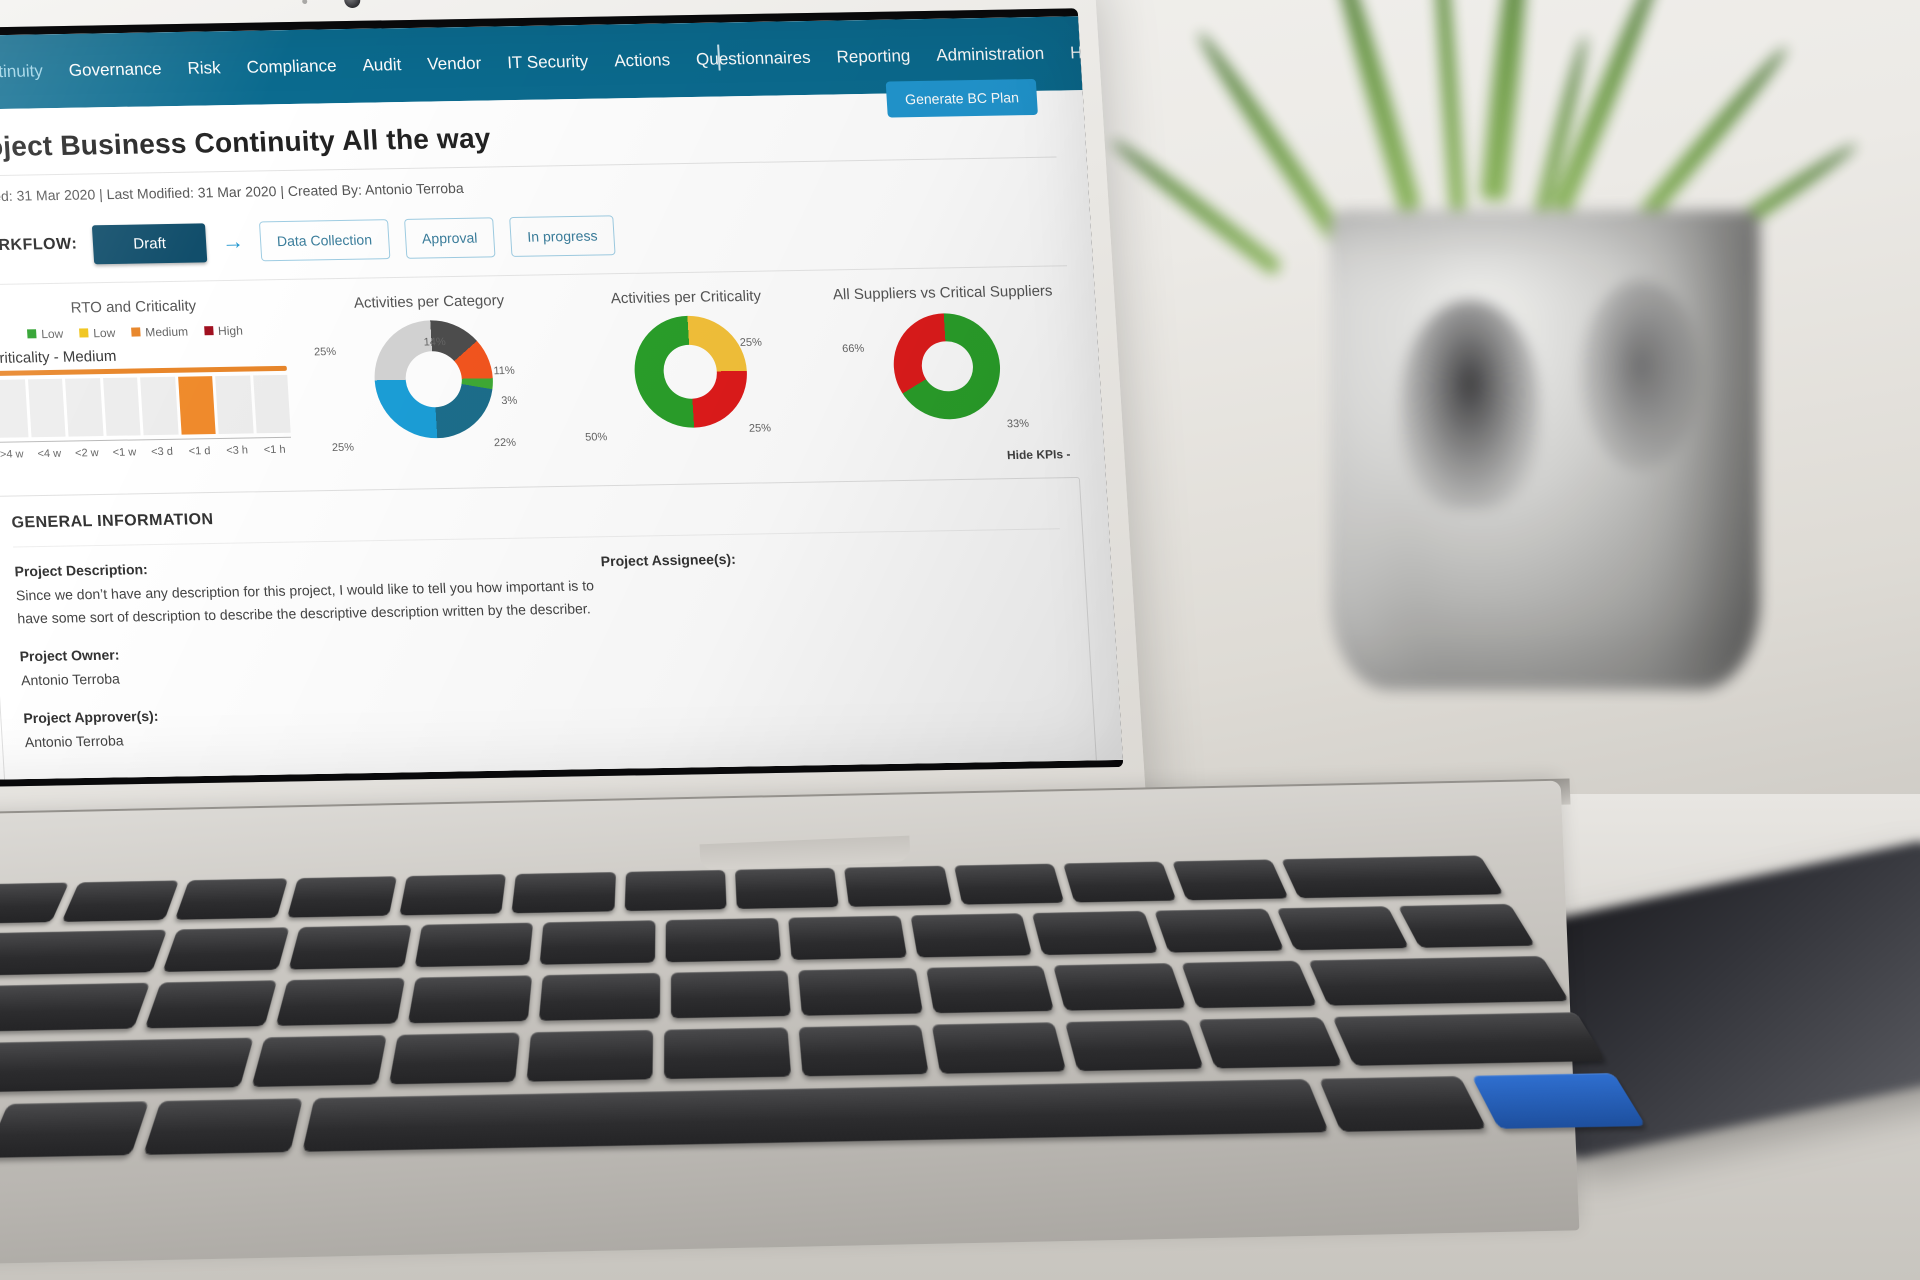  What do you see at coordinates (159, 332) in the screenshot?
I see `legend-item-medium: Medium` at bounding box center [159, 332].